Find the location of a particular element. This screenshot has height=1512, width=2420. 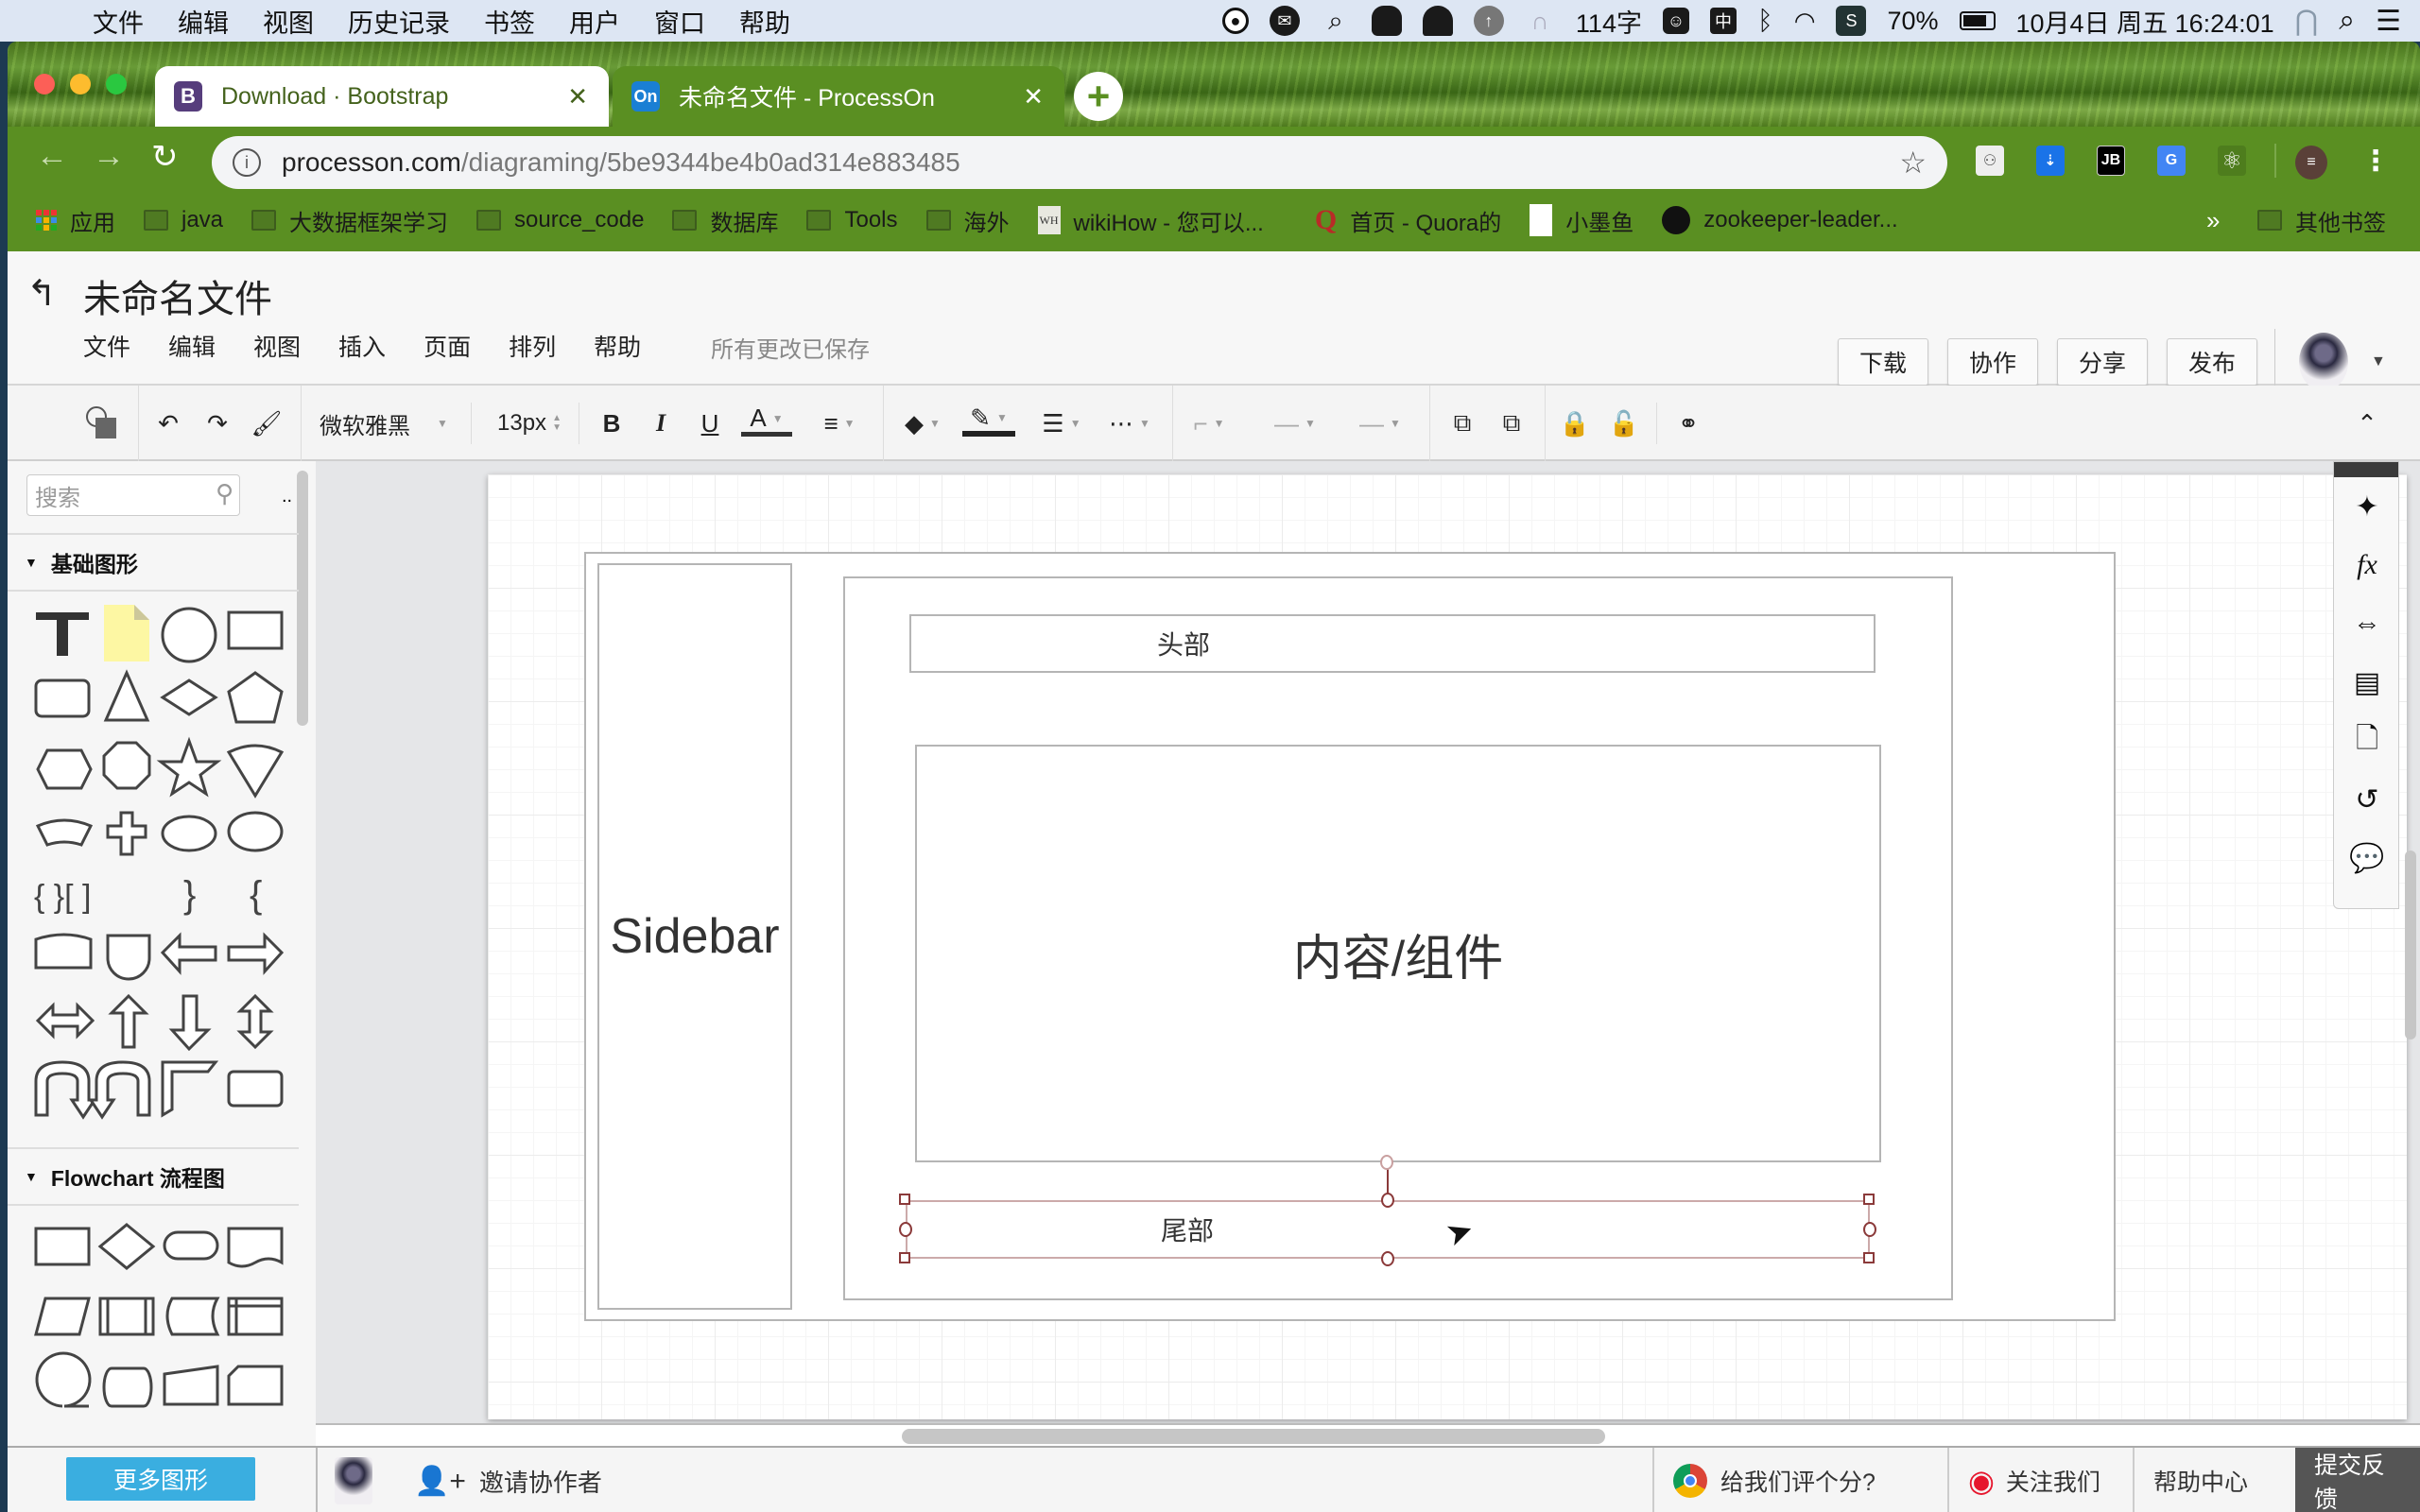

menu-view: 视图 is located at coordinates (277, 346).